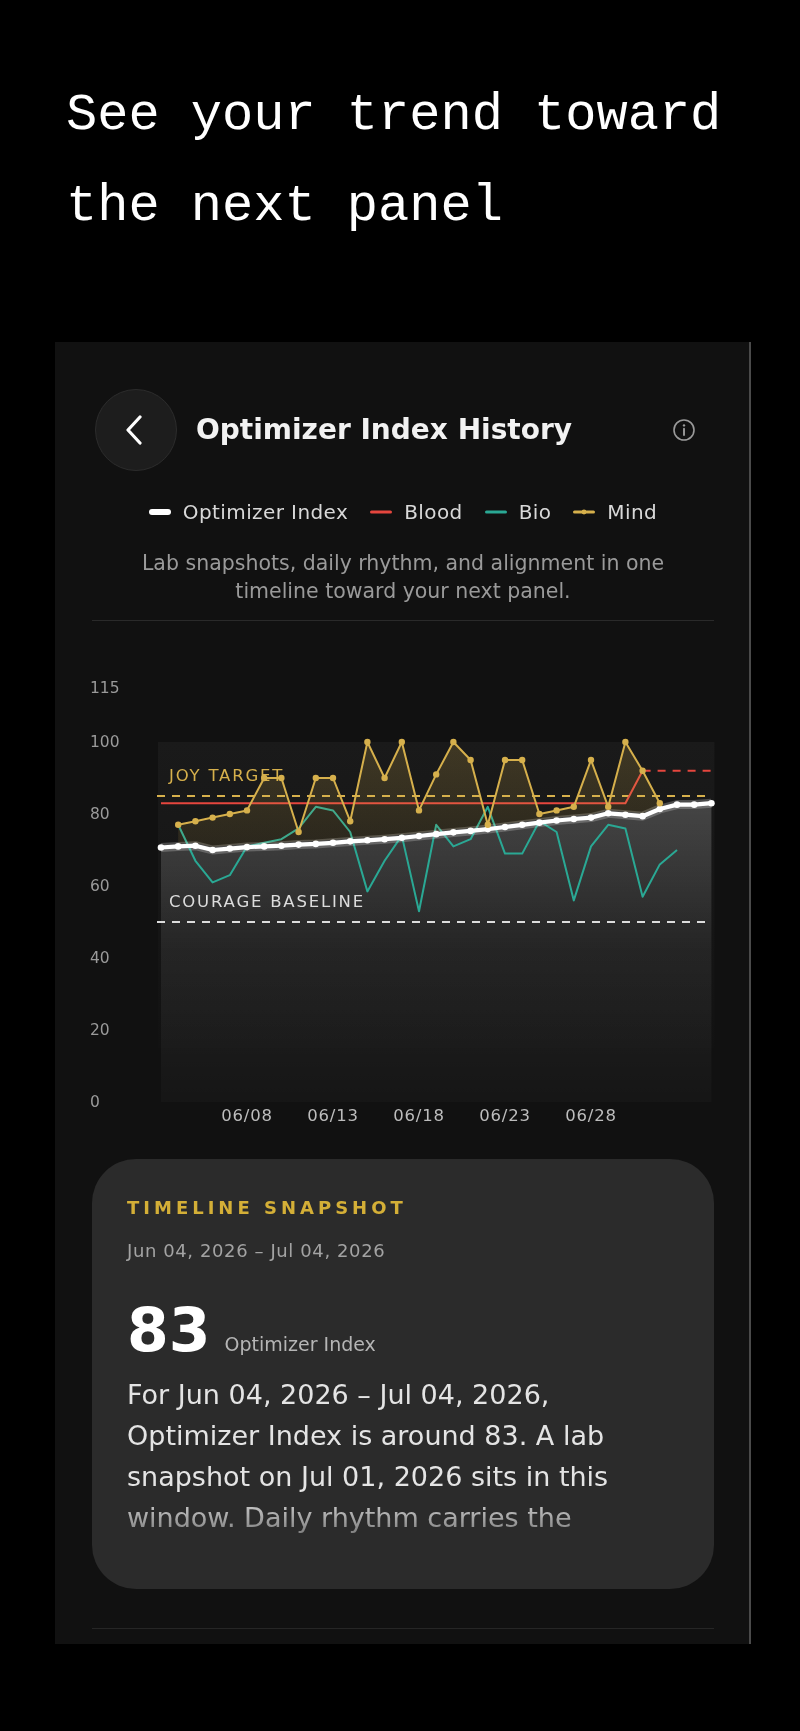  Describe the element at coordinates (247, 1115) in the screenshot. I see `x-axis-label: 06/08` at that location.